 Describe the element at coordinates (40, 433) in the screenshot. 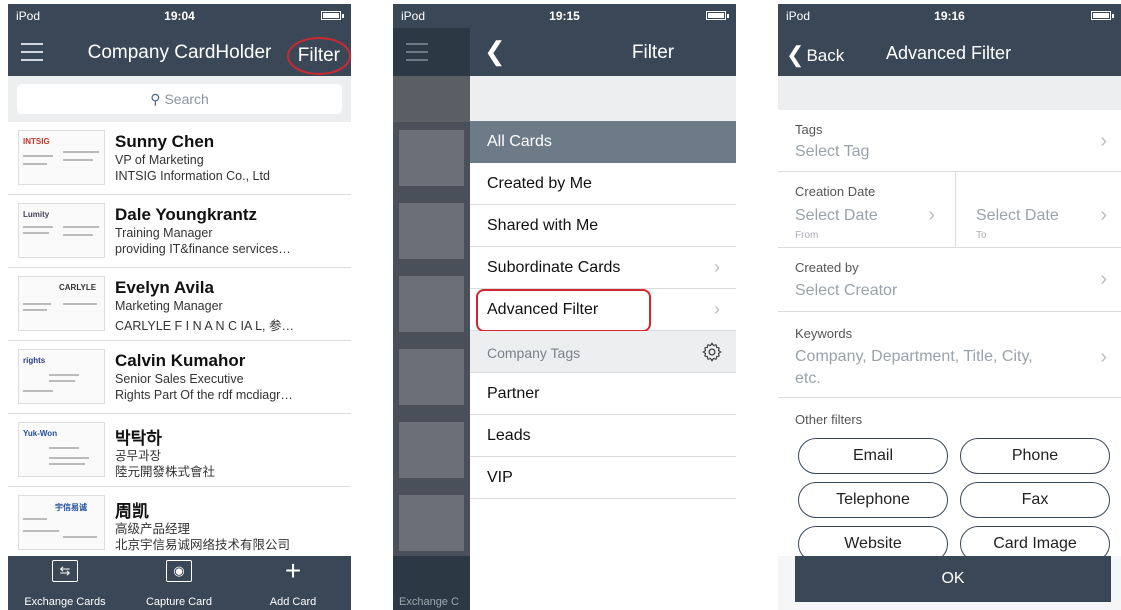

I see `card-logo: Yuk-Won` at that location.